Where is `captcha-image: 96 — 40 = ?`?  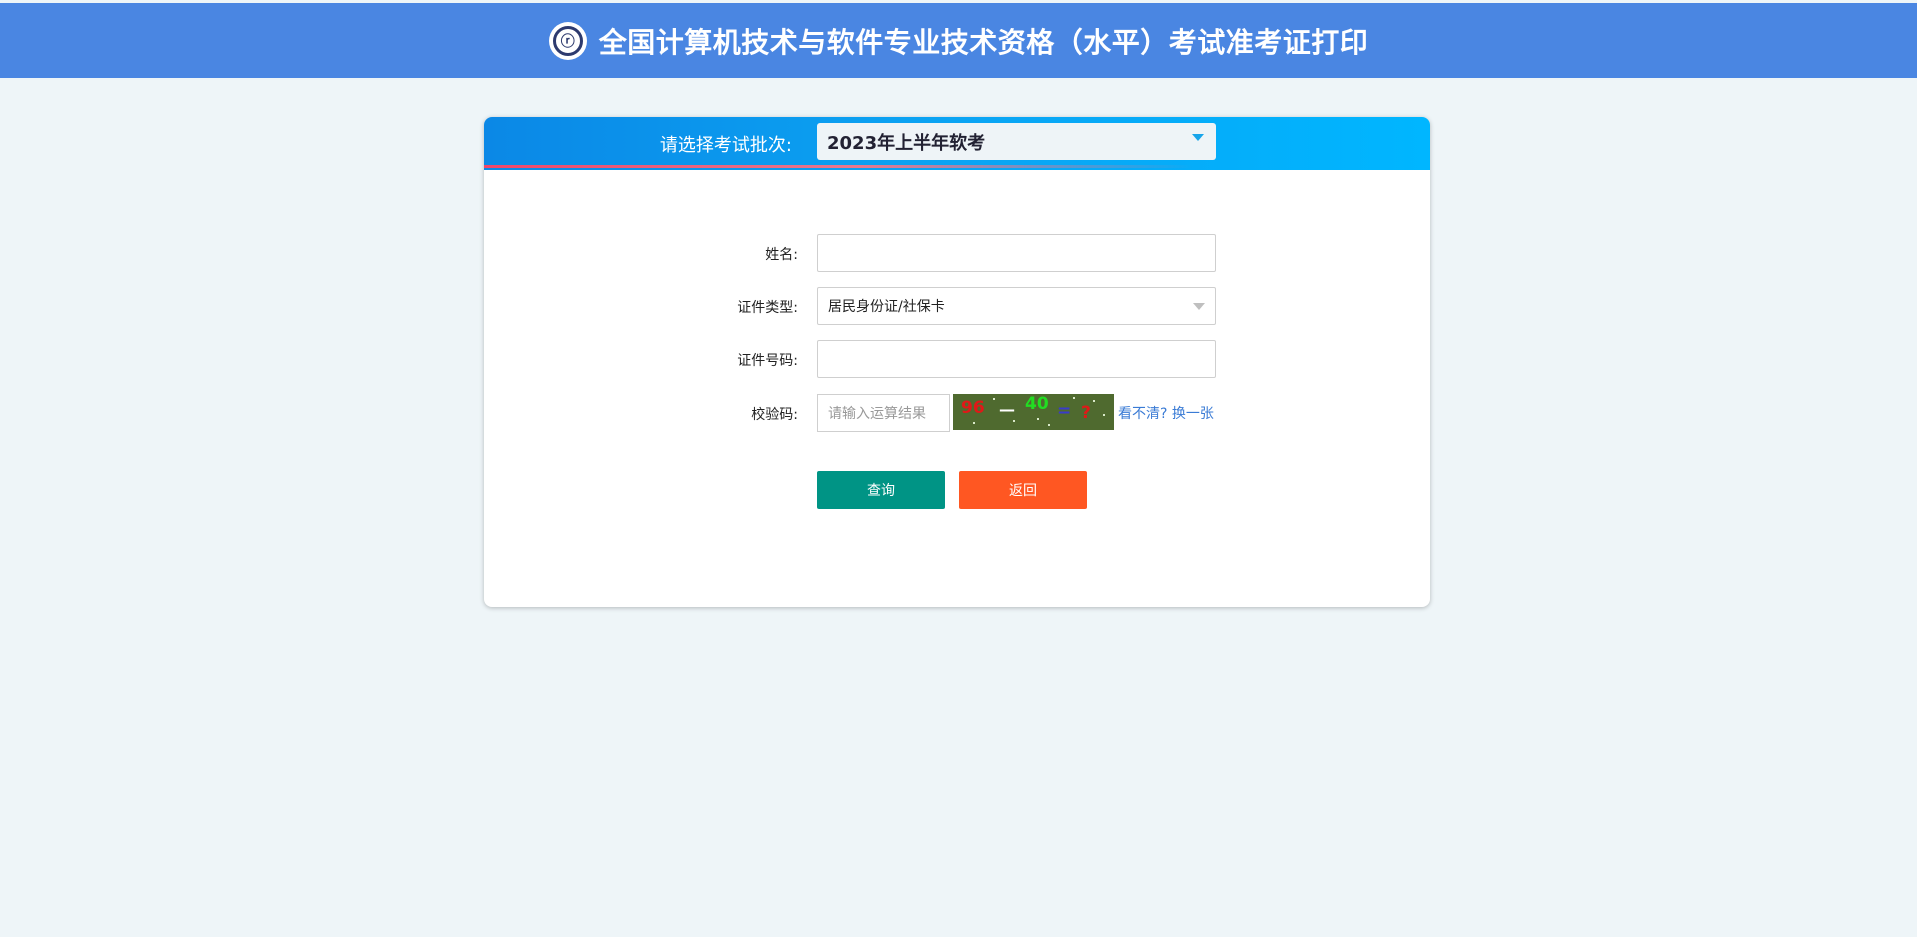 captcha-image: 96 — 40 = ? is located at coordinates (1033, 412).